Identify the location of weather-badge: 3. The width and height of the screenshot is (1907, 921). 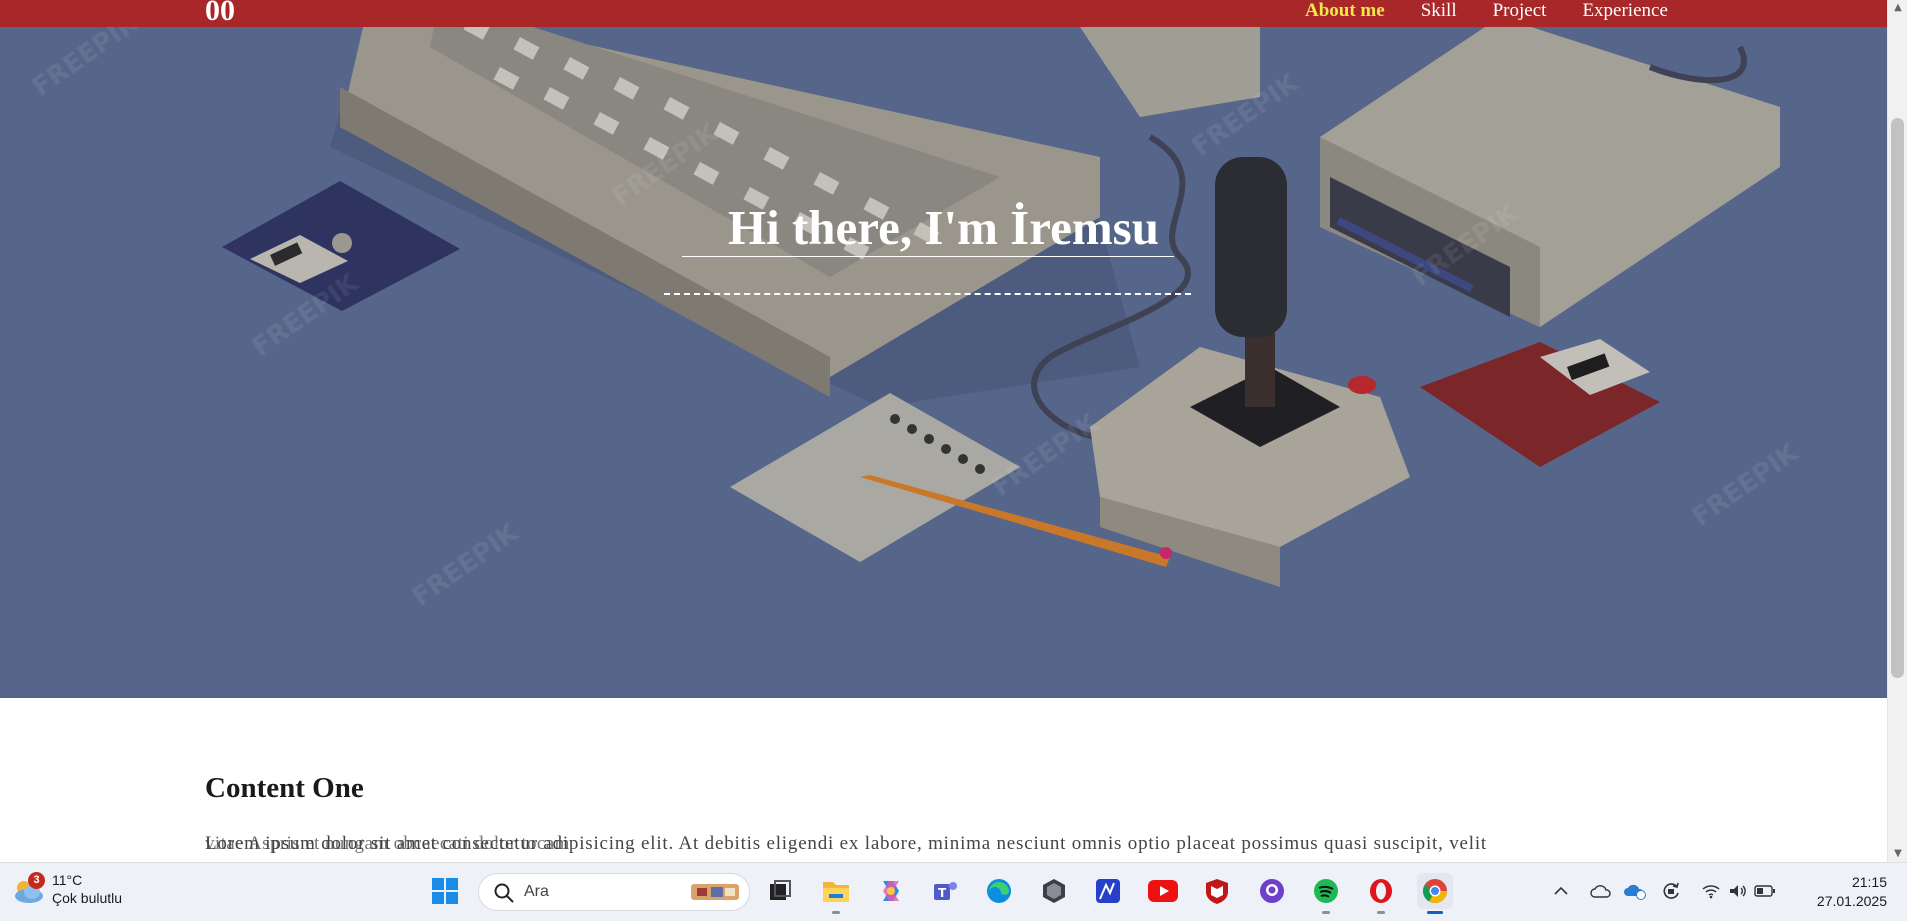
(36, 880).